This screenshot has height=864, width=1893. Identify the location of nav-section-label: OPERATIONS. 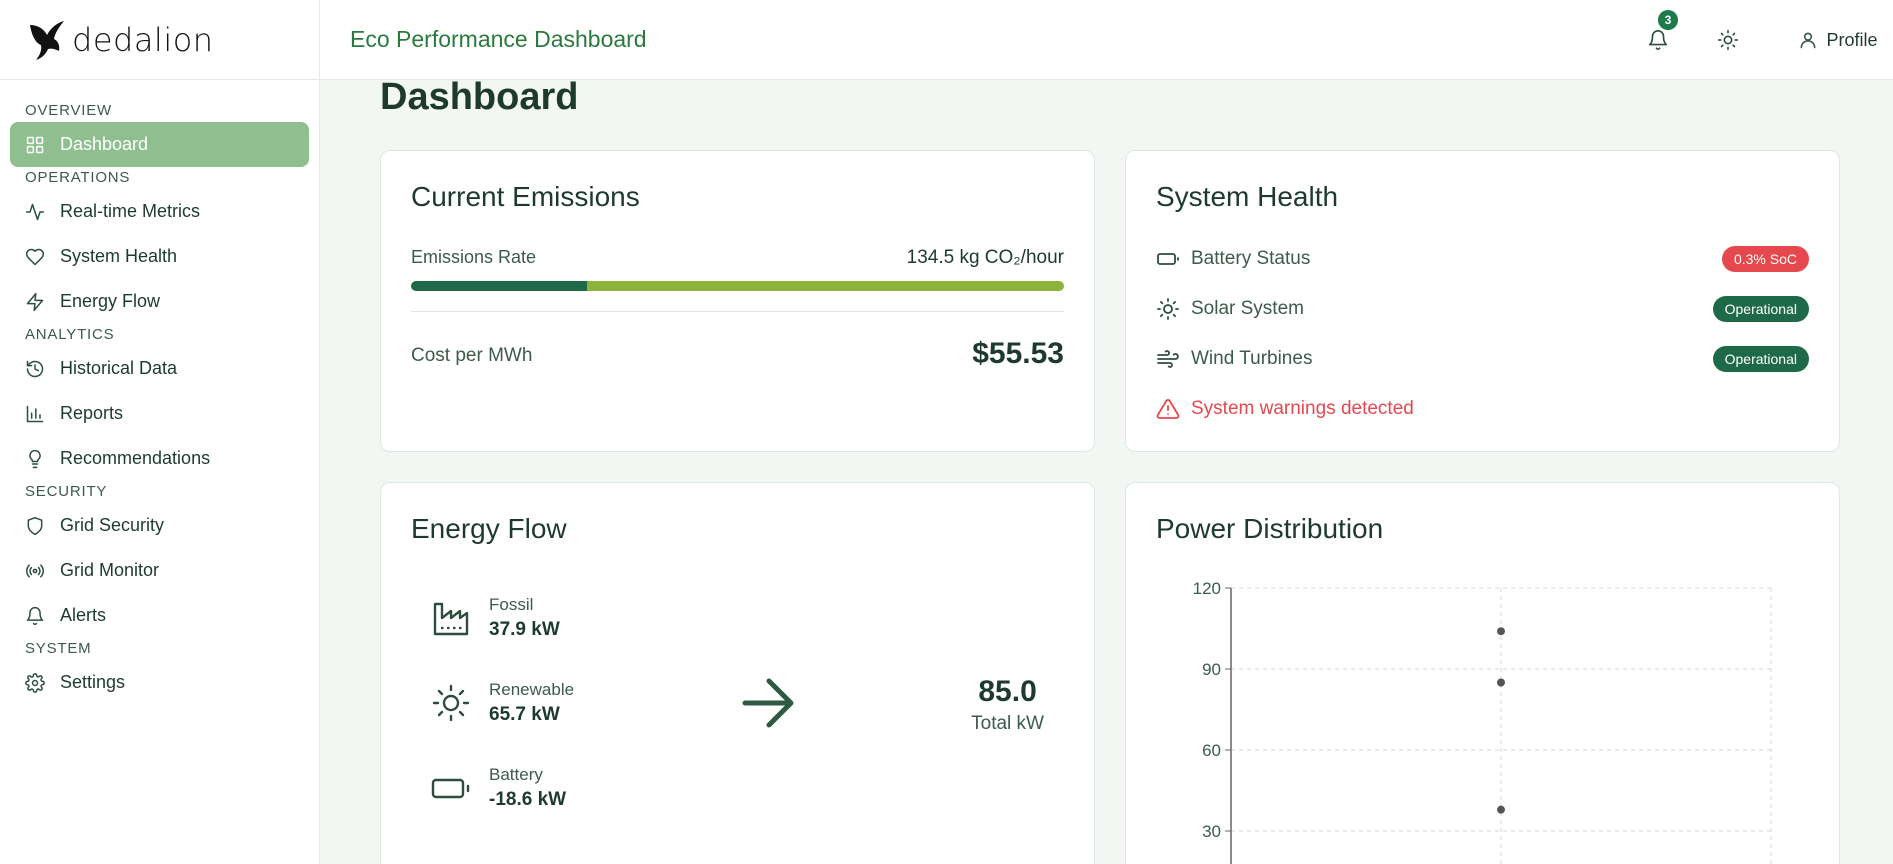
(78, 177).